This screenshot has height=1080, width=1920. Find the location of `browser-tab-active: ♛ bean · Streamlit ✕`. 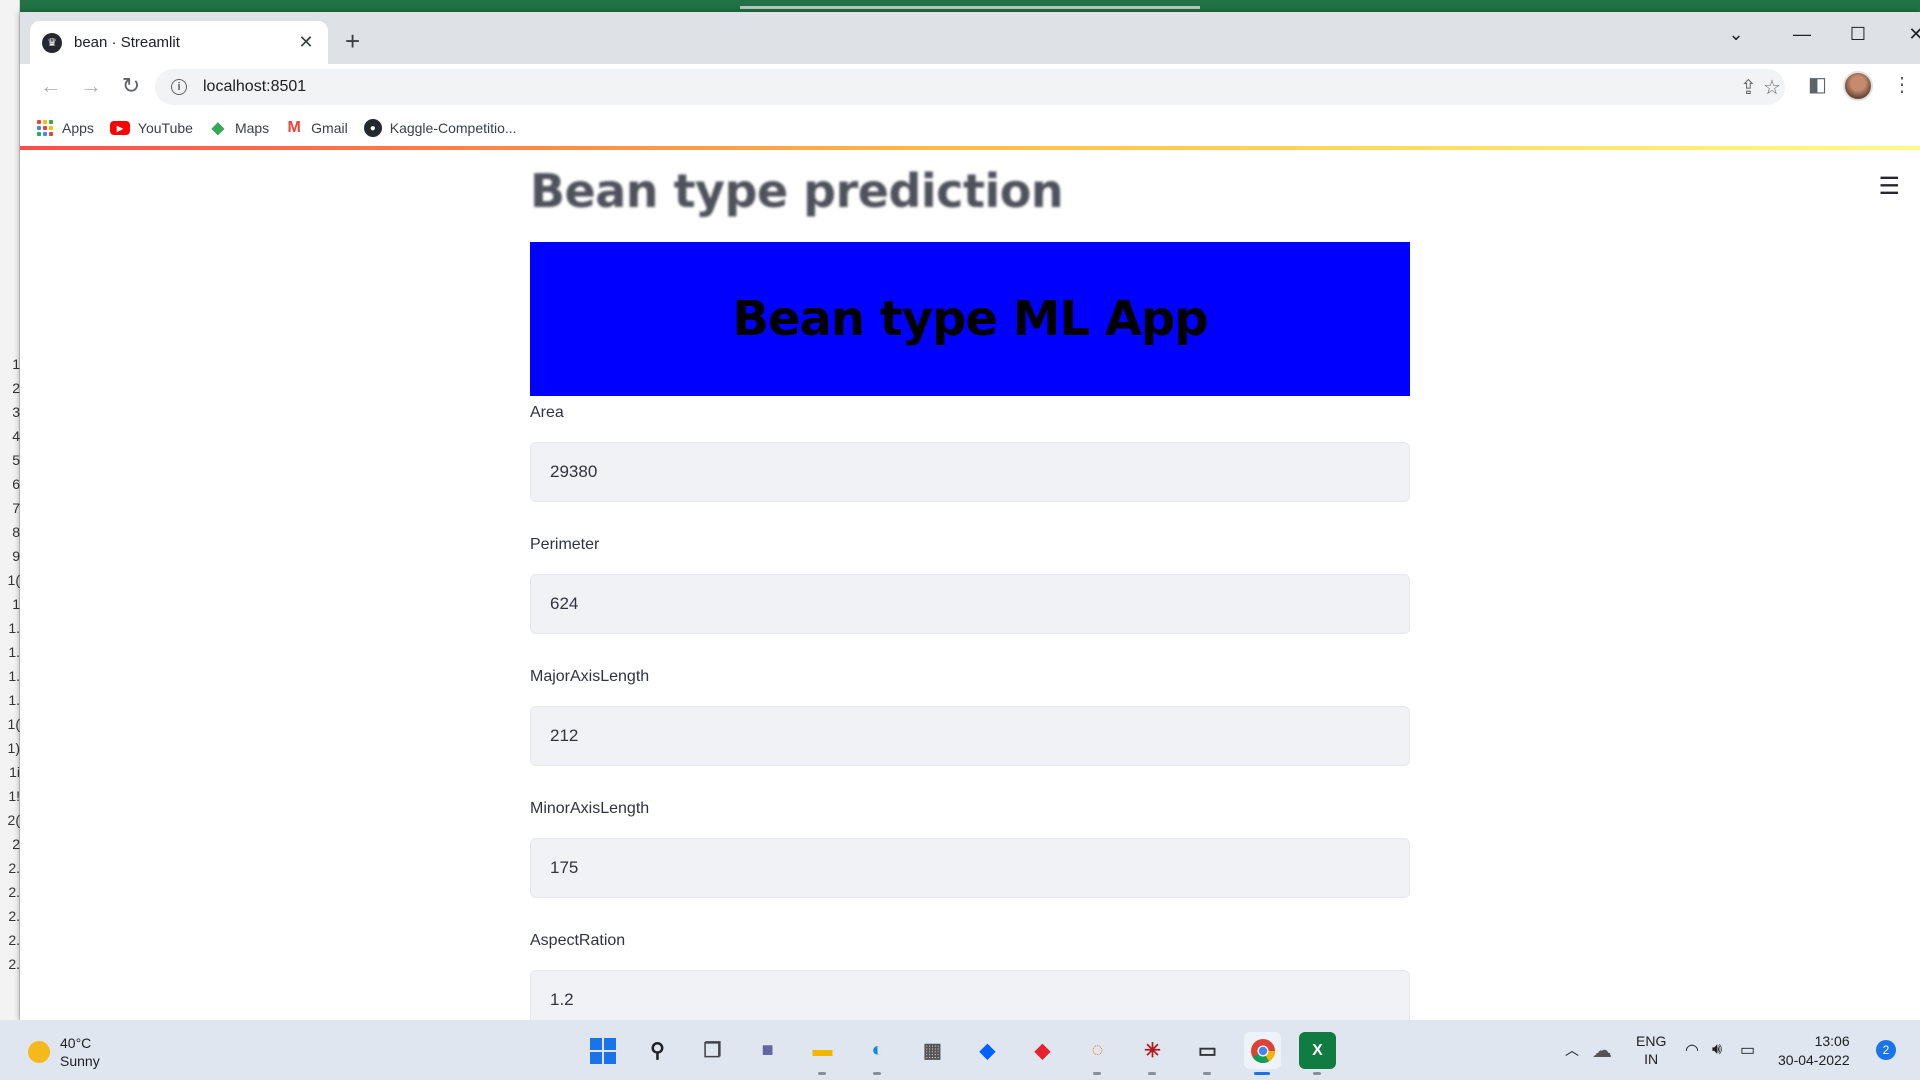

browser-tab-active: ♛ bean · Streamlit ✕ is located at coordinates (179, 42).